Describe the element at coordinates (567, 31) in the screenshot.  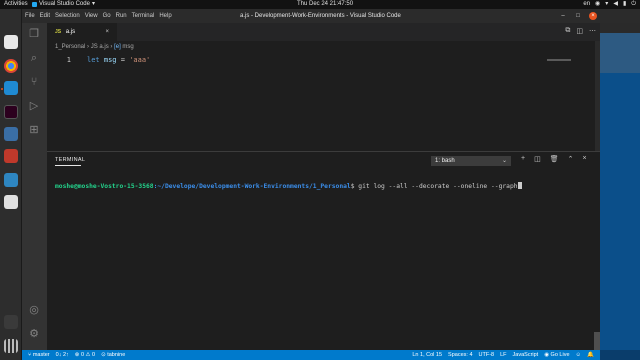
I see `open-changes-icon: ⧉` at that location.